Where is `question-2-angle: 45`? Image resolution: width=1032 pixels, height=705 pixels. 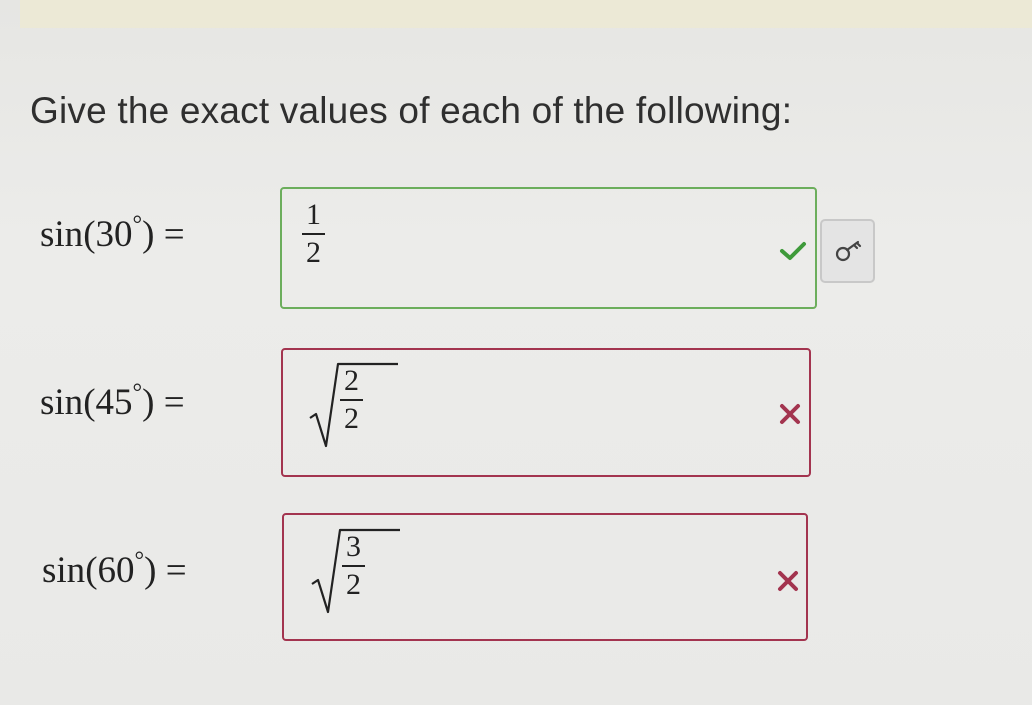 question-2-angle: 45 is located at coordinates (114, 402).